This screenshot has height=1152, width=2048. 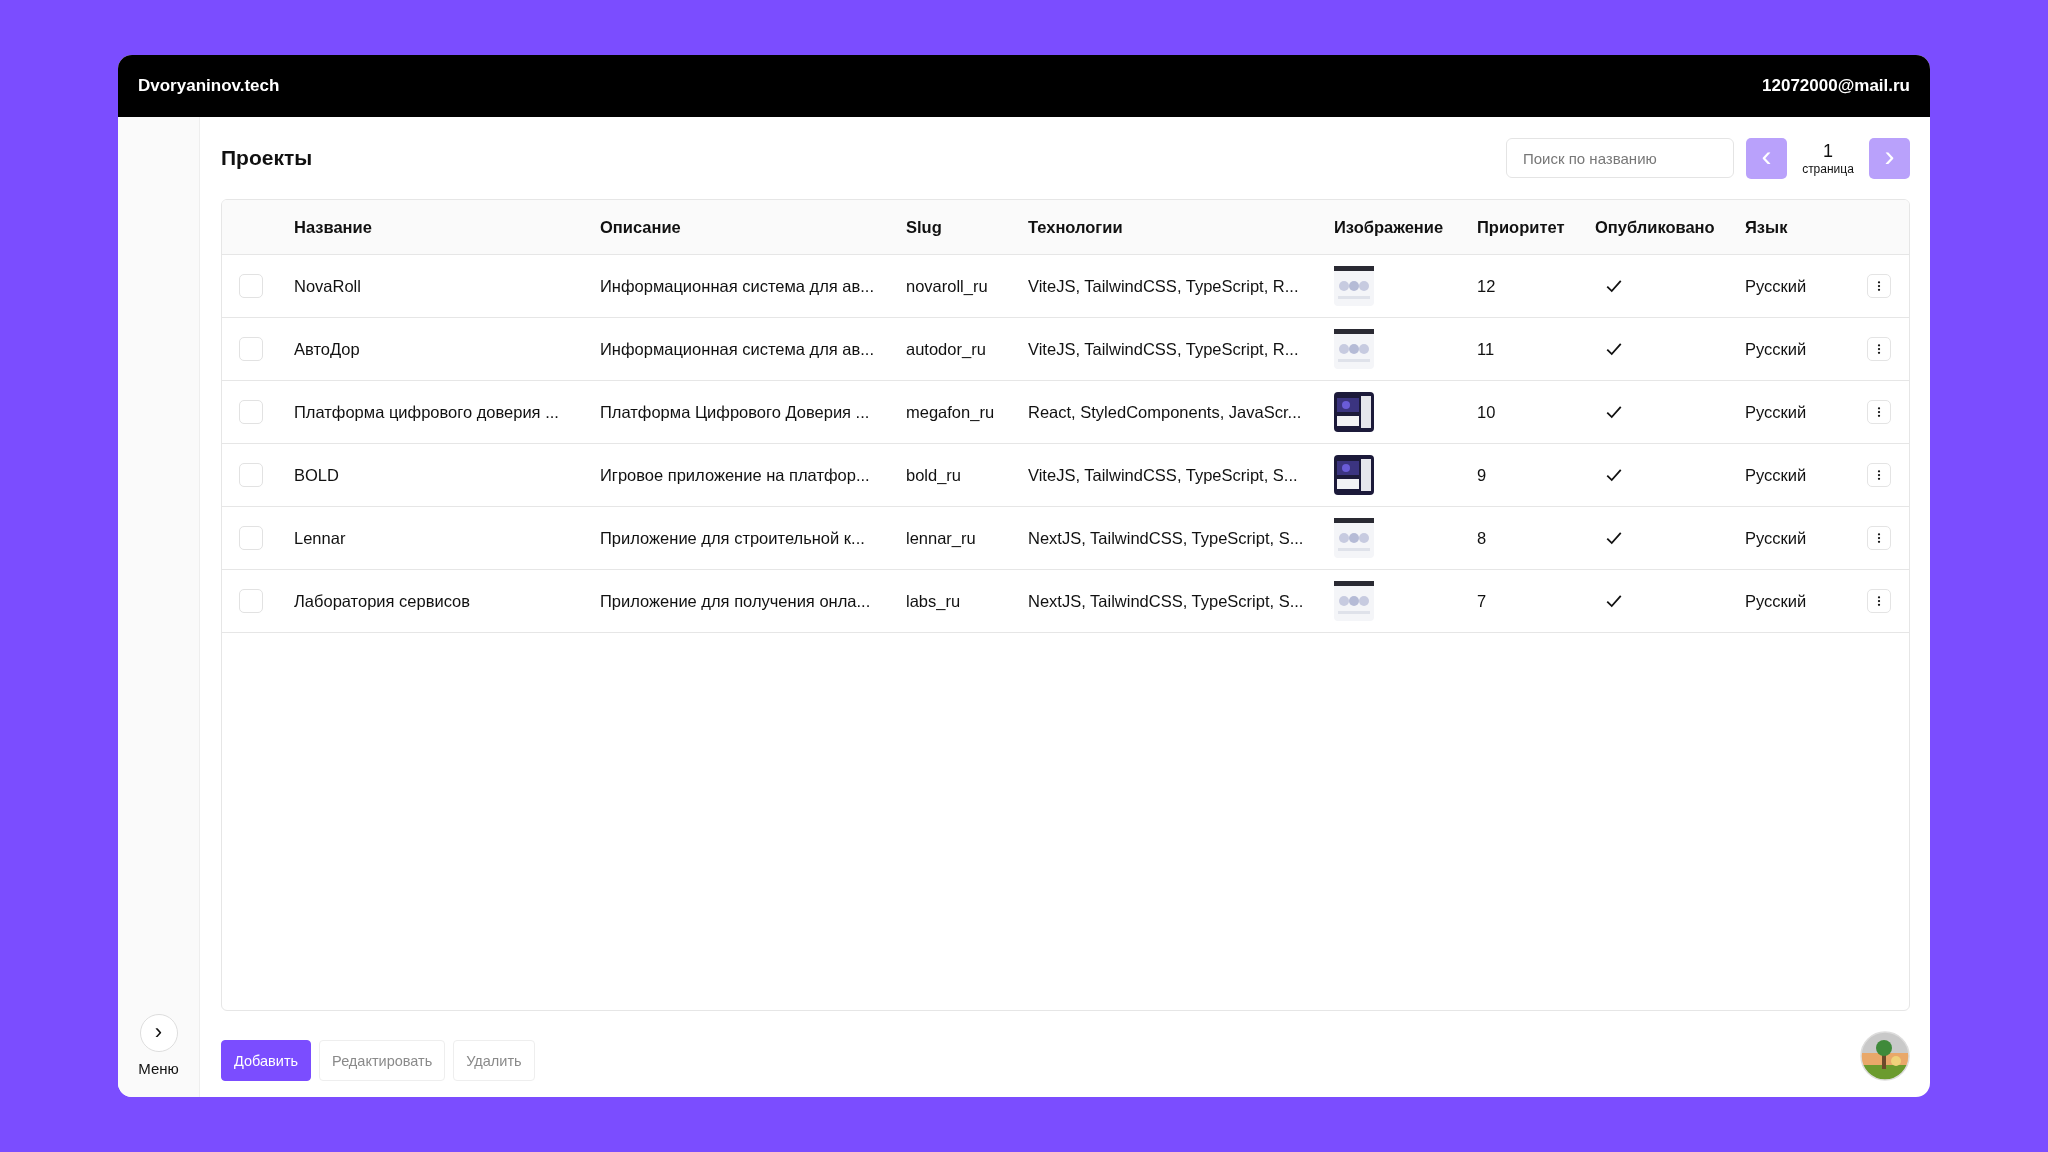 I want to click on table-cell-text: labs_ru, so click(x=934, y=601).